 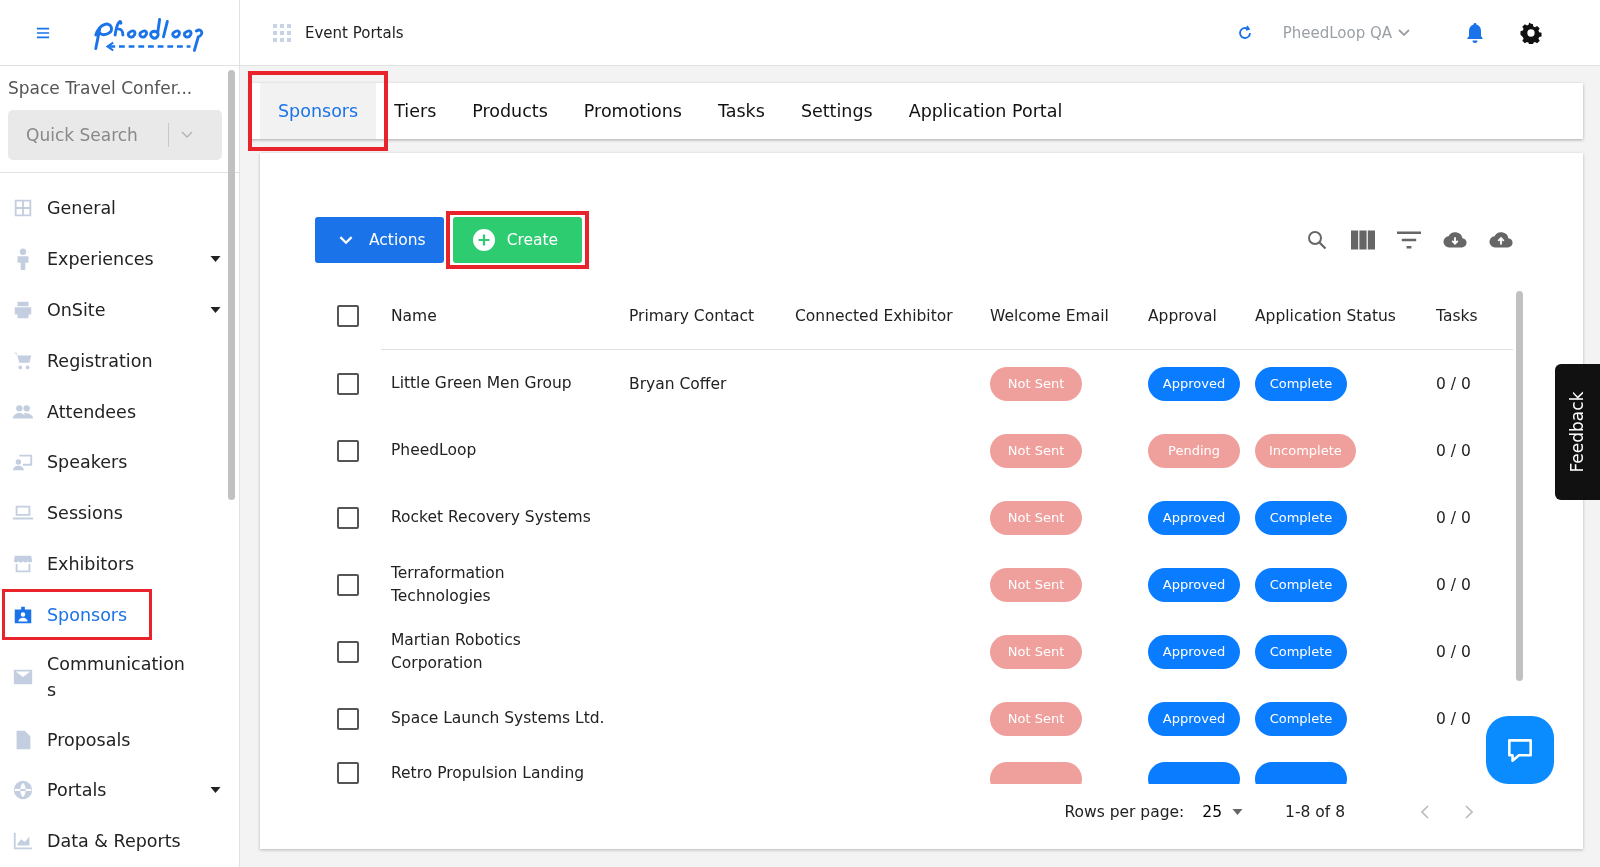 What do you see at coordinates (488, 773) in the screenshot?
I see `table-cell-text: Retro Propulsion Landing` at bounding box center [488, 773].